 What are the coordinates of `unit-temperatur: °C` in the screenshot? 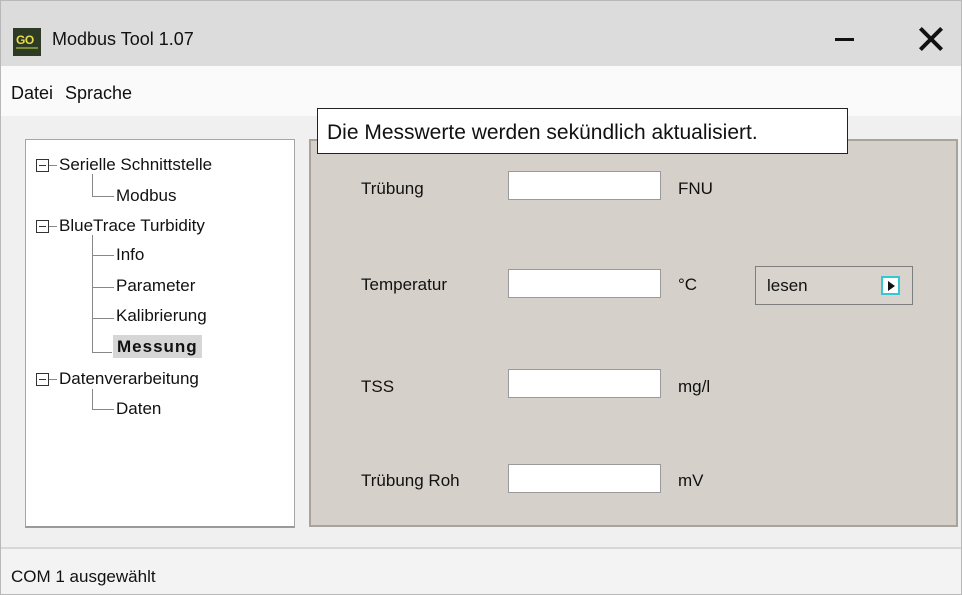 It's located at (688, 284).